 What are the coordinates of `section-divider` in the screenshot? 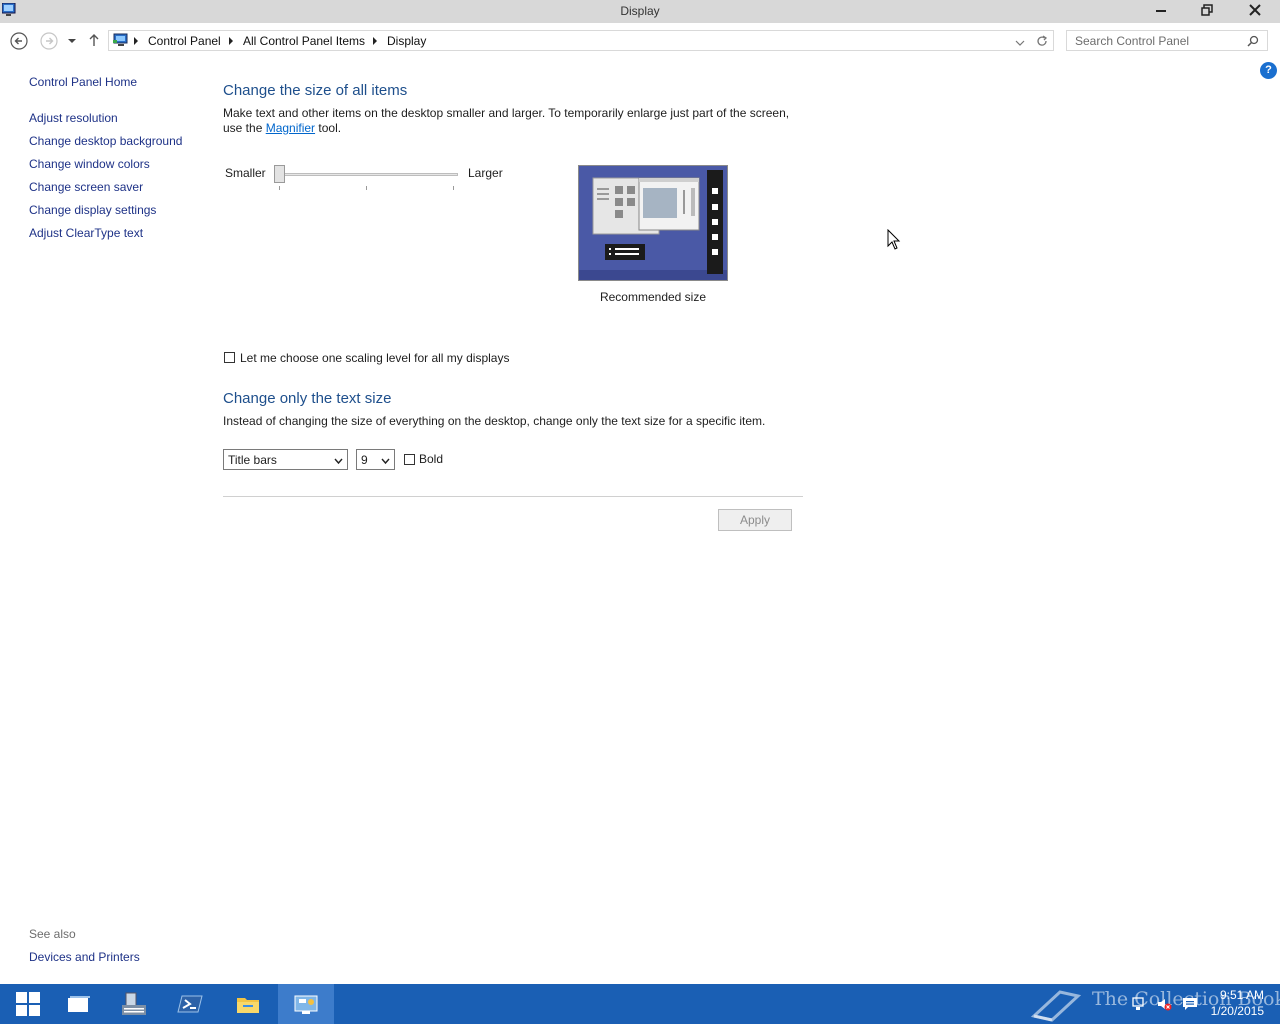 It's located at (513, 496).